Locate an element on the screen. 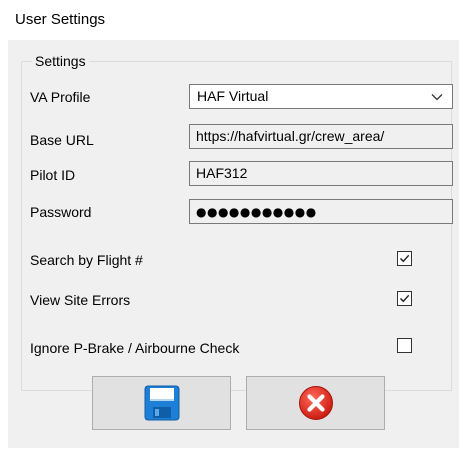  chevron-down-icon is located at coordinates (437, 97).